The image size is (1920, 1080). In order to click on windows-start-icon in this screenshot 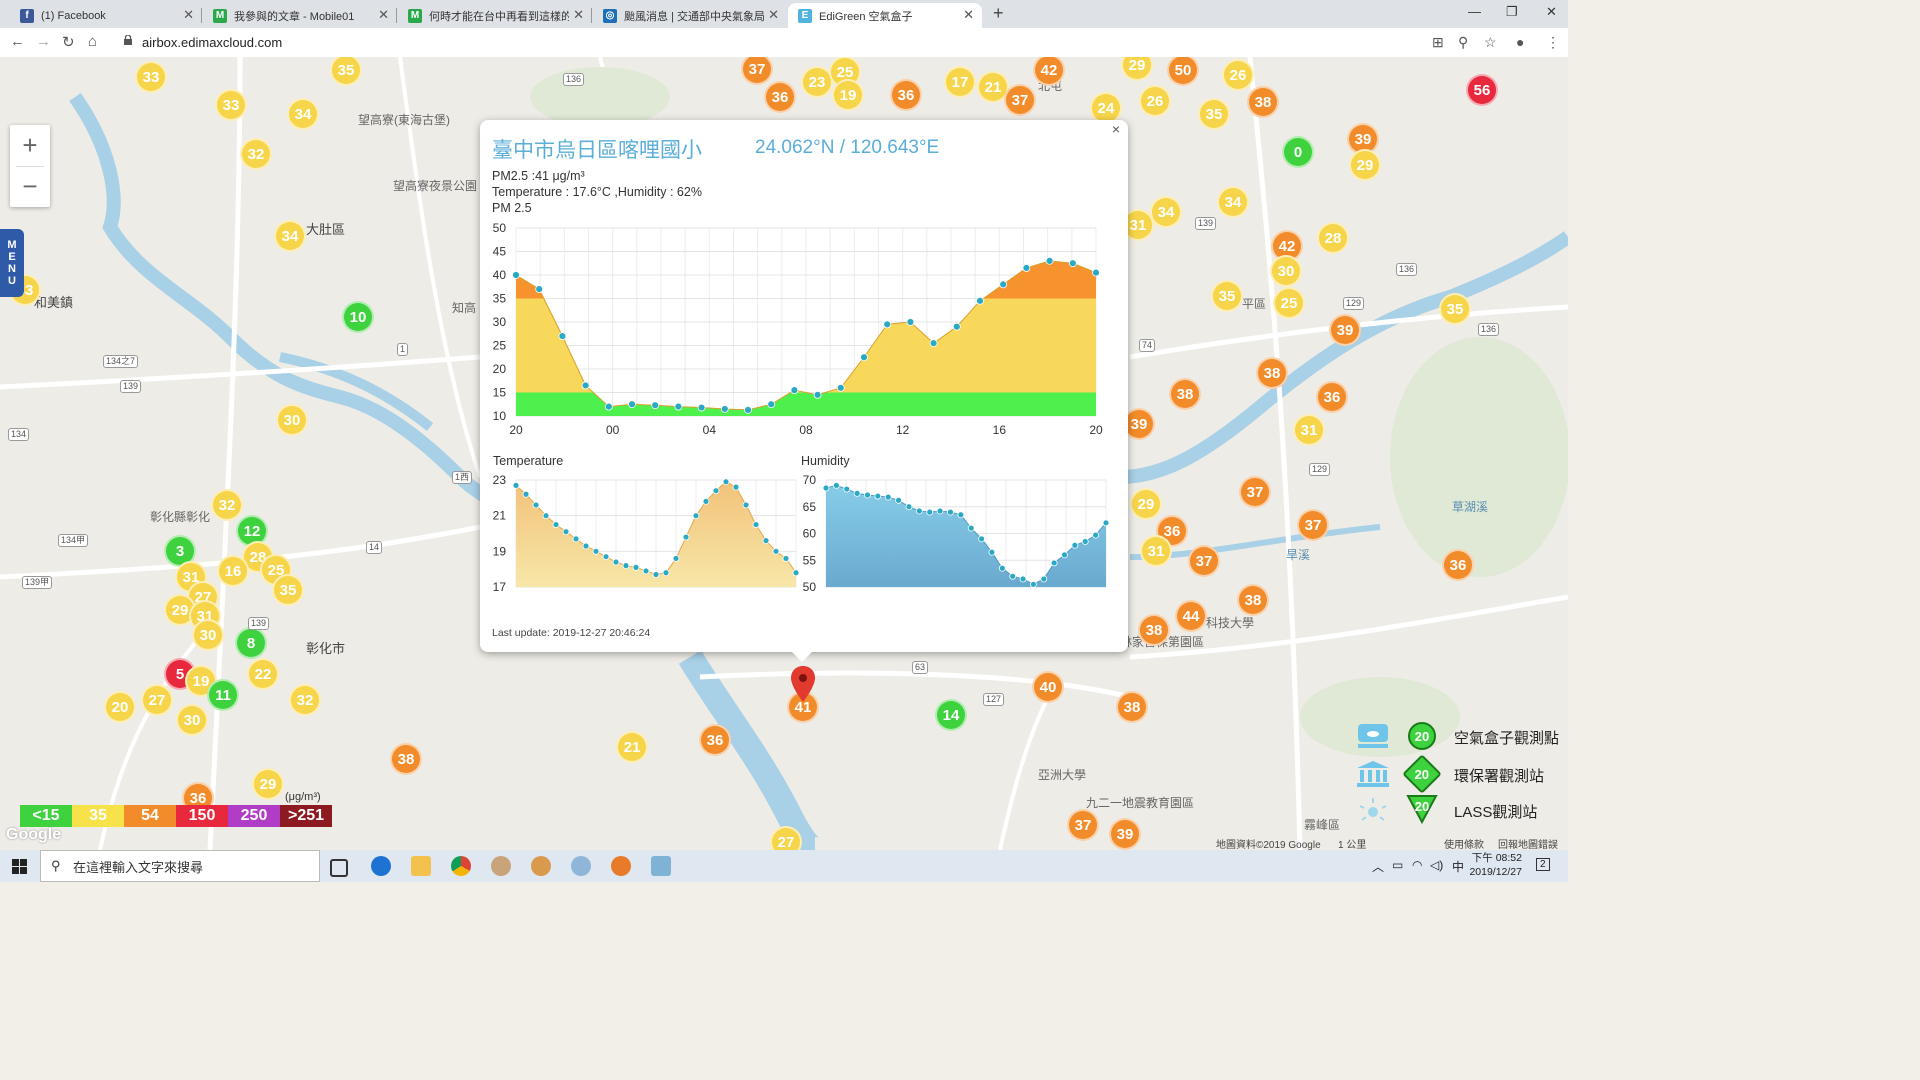, I will do `click(19, 866)`.